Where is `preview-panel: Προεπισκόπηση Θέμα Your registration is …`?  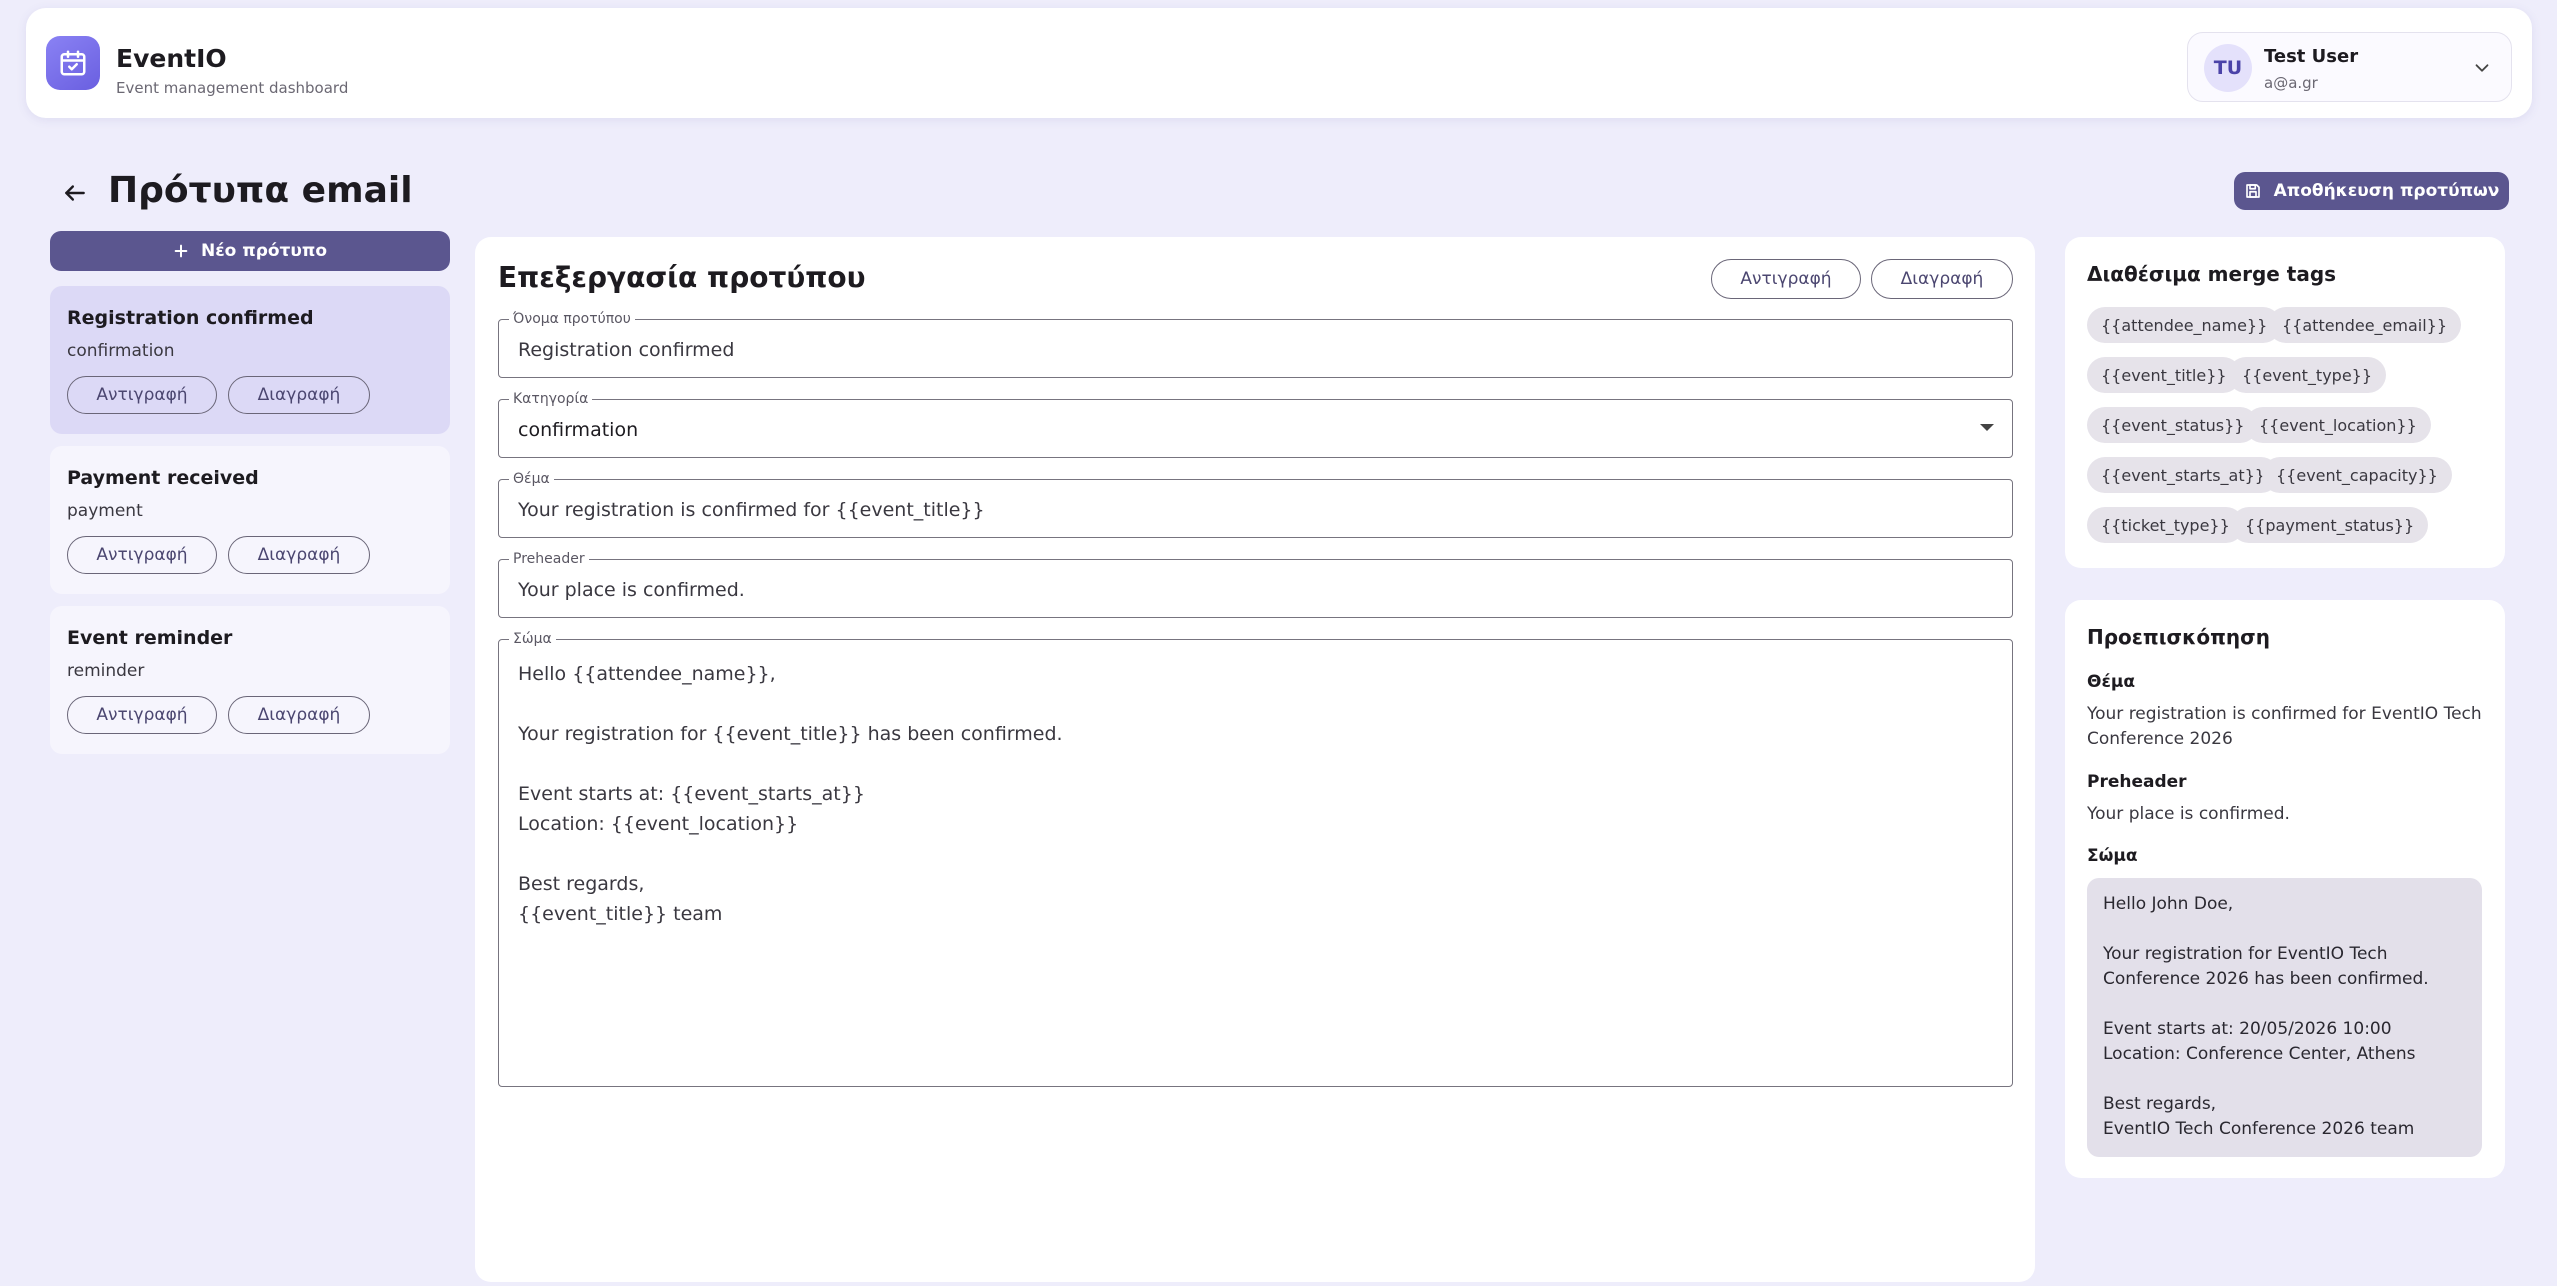 preview-panel: Προεπισκόπηση Θέμα Your registration is … is located at coordinates (2285, 889).